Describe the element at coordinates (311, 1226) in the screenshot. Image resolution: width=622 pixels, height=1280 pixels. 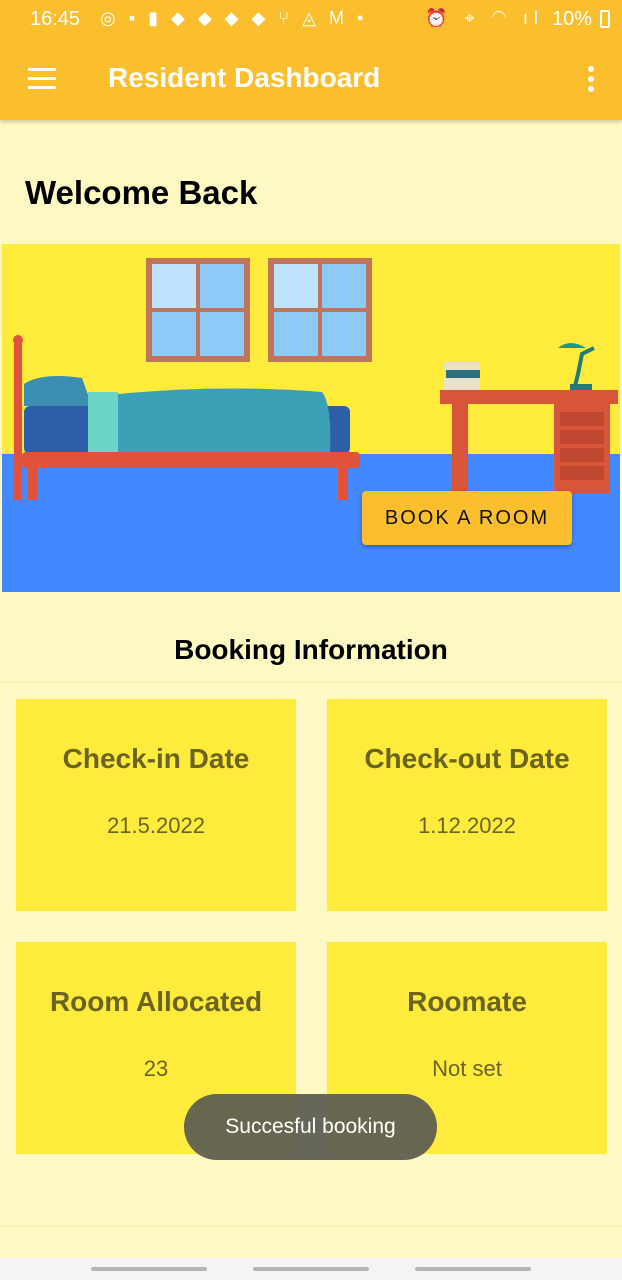
I see `bottom-divider` at that location.